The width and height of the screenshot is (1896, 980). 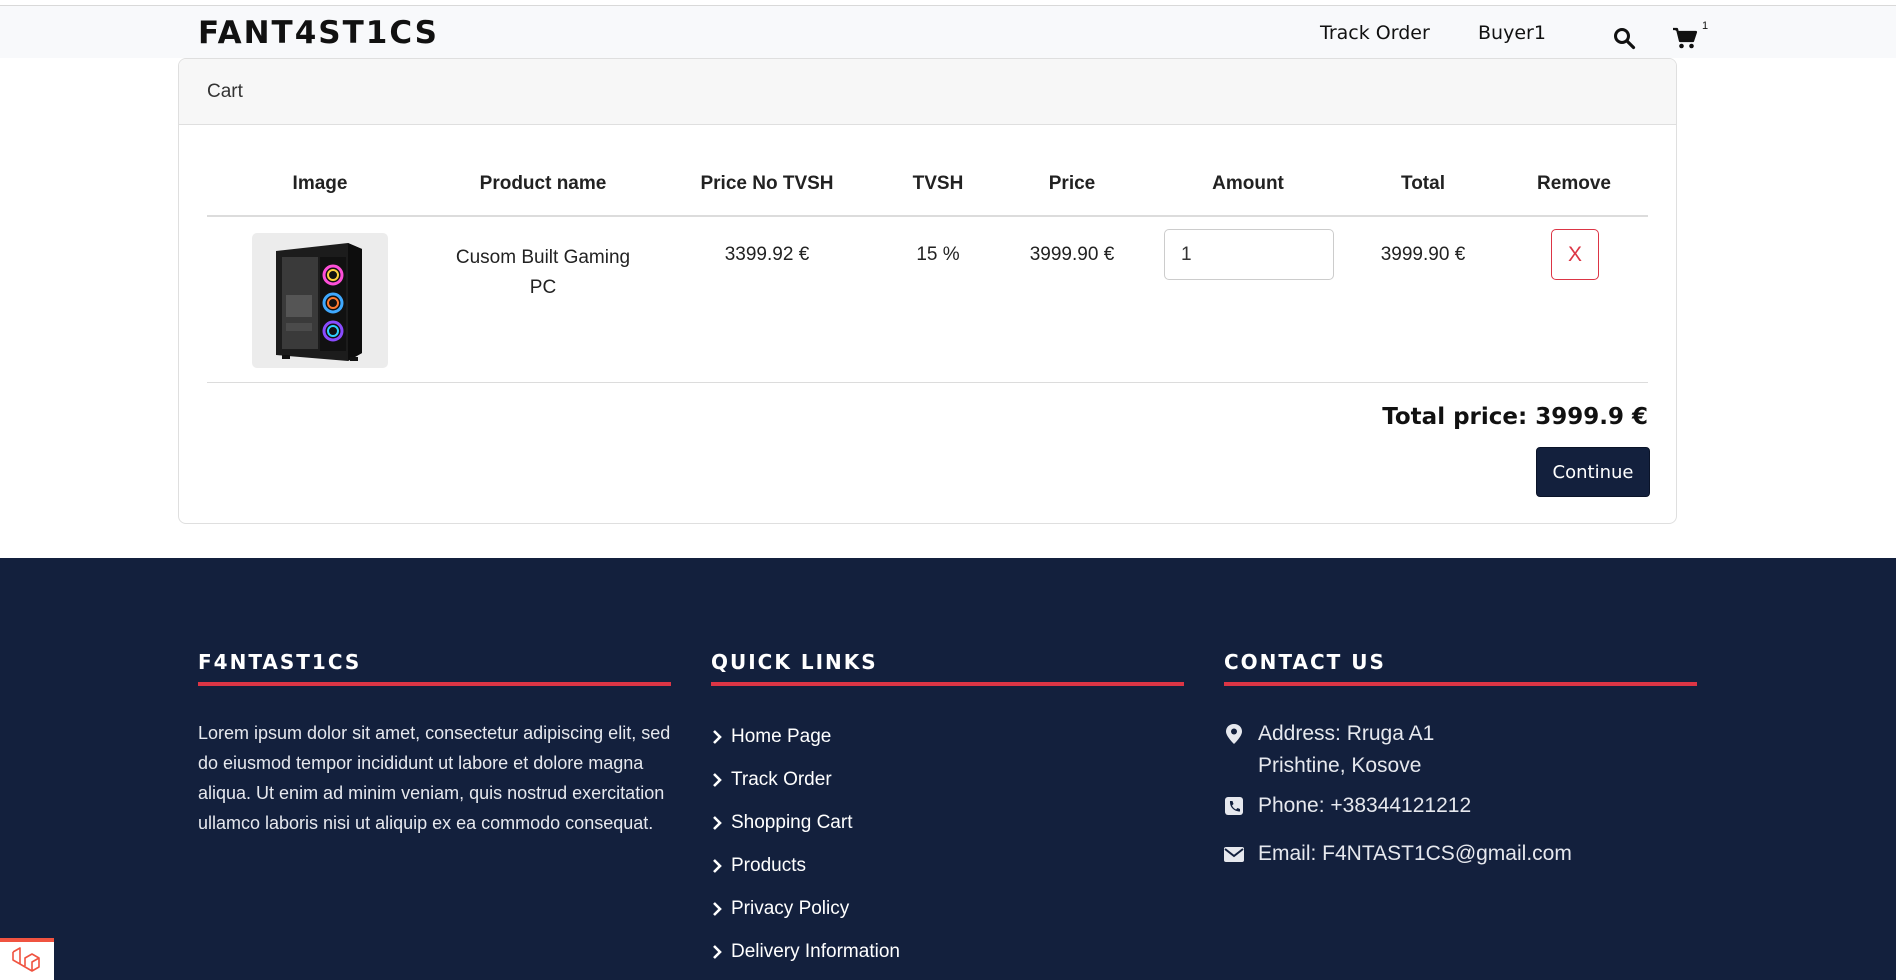 What do you see at coordinates (320, 183) in the screenshot?
I see `column-header-image: Image` at bounding box center [320, 183].